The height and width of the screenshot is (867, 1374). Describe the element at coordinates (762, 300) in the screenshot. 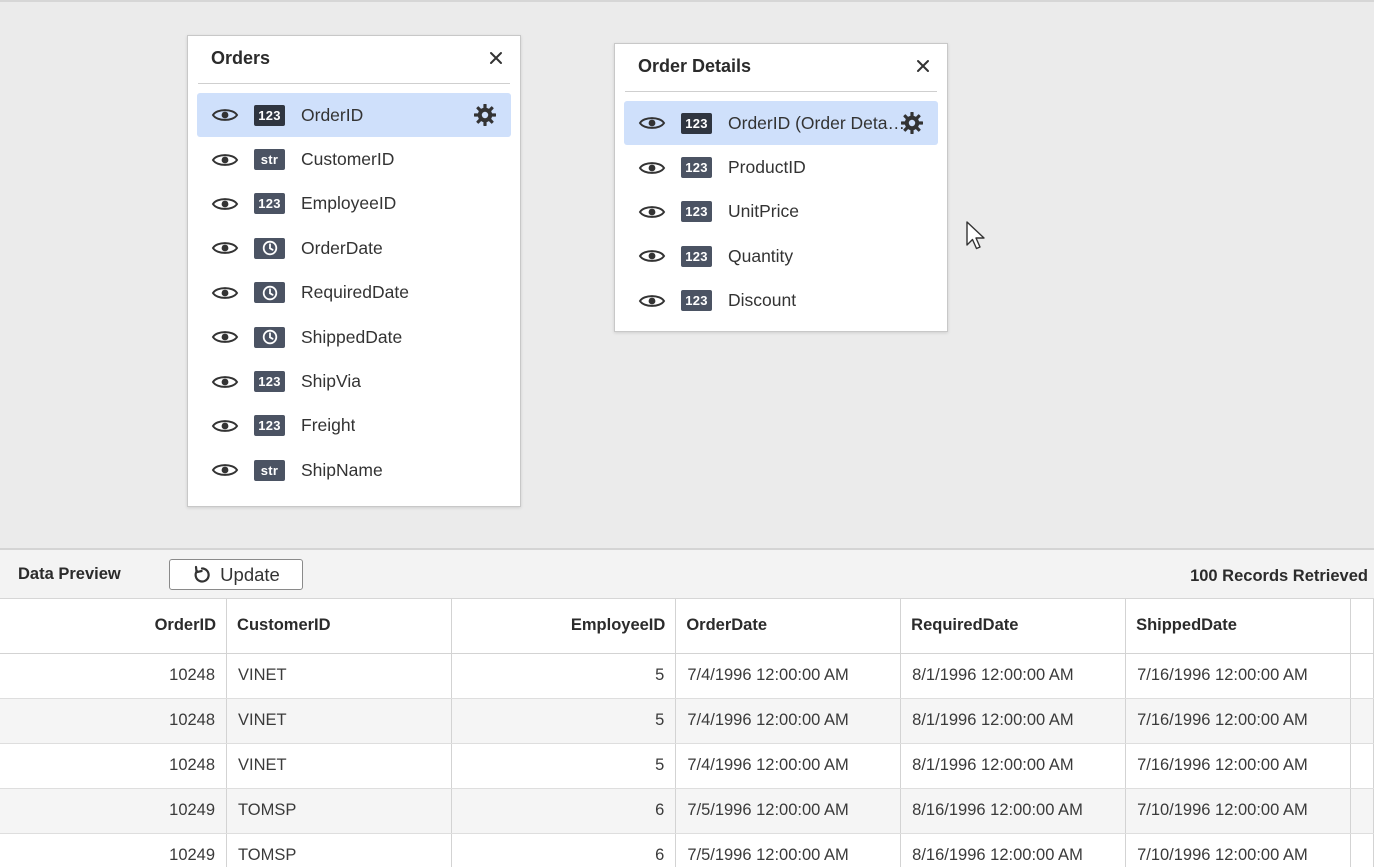

I see `field-name: Discount` at that location.